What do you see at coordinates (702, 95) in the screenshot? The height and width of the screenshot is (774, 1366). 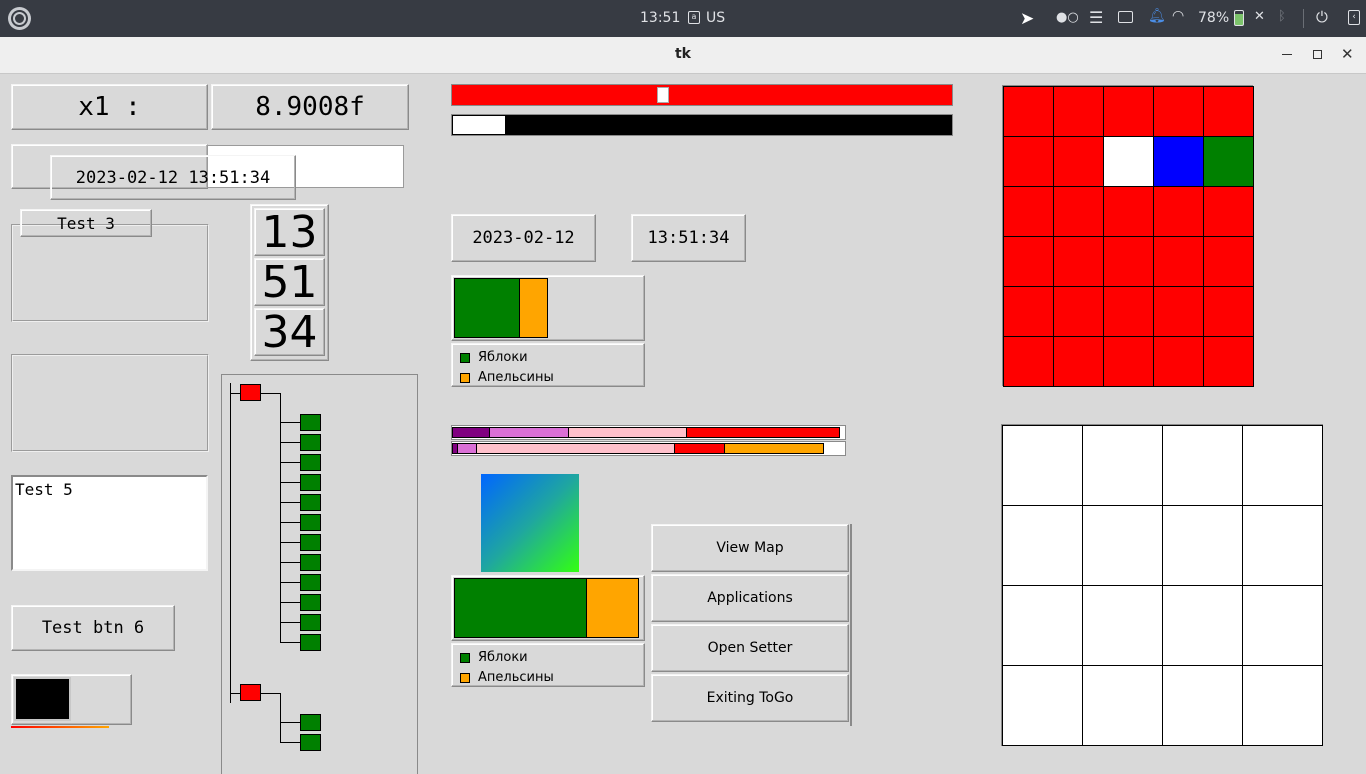 I see `slider-track` at bounding box center [702, 95].